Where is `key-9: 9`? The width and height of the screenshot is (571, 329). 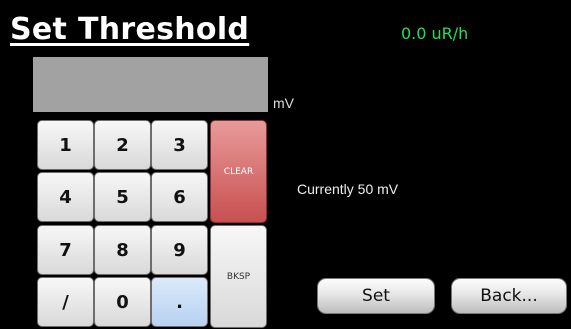
key-9: 9 is located at coordinates (179, 250).